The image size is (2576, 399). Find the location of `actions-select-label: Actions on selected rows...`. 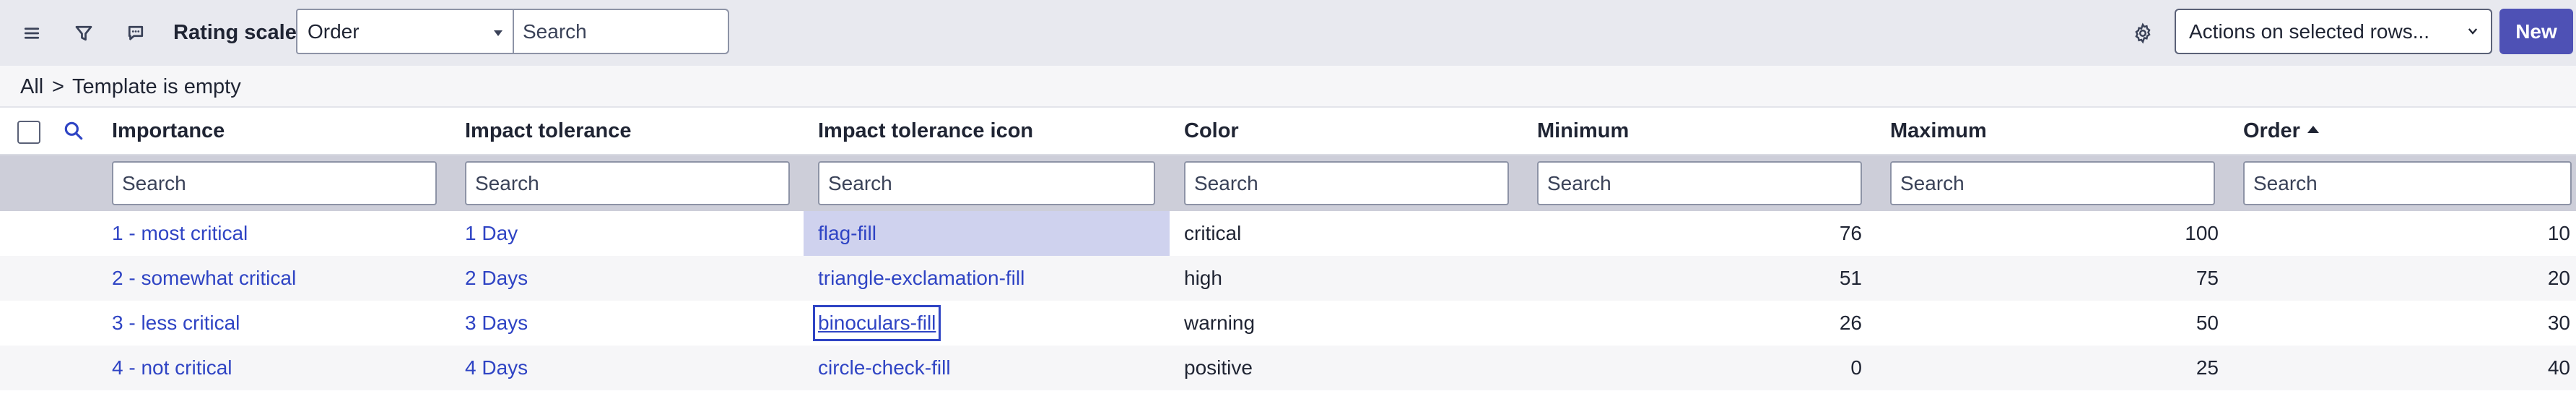

actions-select-label: Actions on selected rows... is located at coordinates (2309, 31).